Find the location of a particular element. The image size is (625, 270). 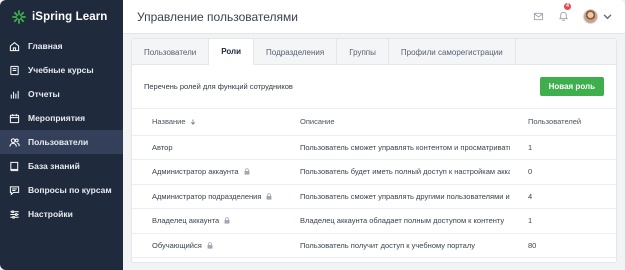

sidebar-item-knowledge-base: База знаний is located at coordinates (61, 166).